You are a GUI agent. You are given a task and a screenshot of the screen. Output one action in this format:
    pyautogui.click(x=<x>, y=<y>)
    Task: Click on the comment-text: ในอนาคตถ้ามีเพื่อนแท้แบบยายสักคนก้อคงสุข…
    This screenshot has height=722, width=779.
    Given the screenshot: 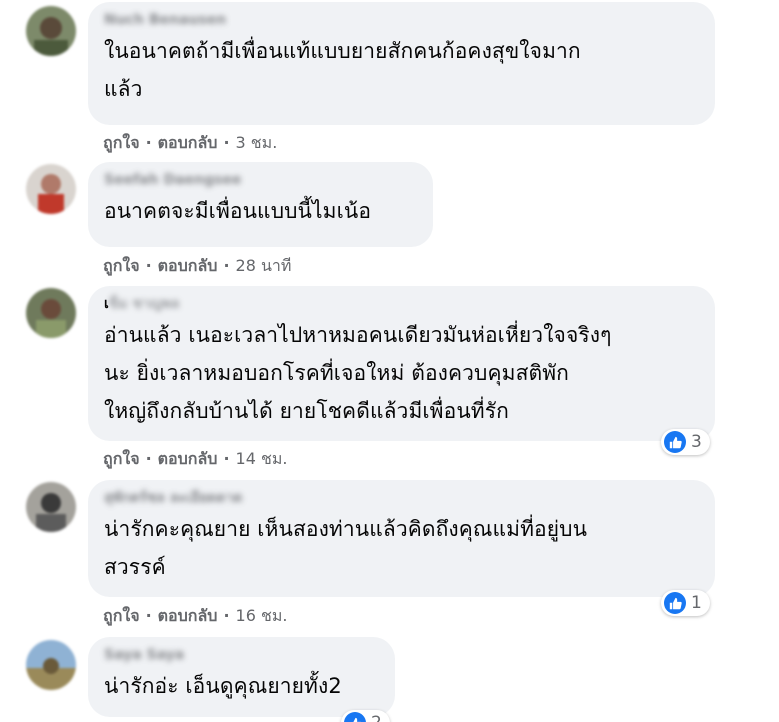 What is the action you would take?
    pyautogui.click(x=342, y=70)
    